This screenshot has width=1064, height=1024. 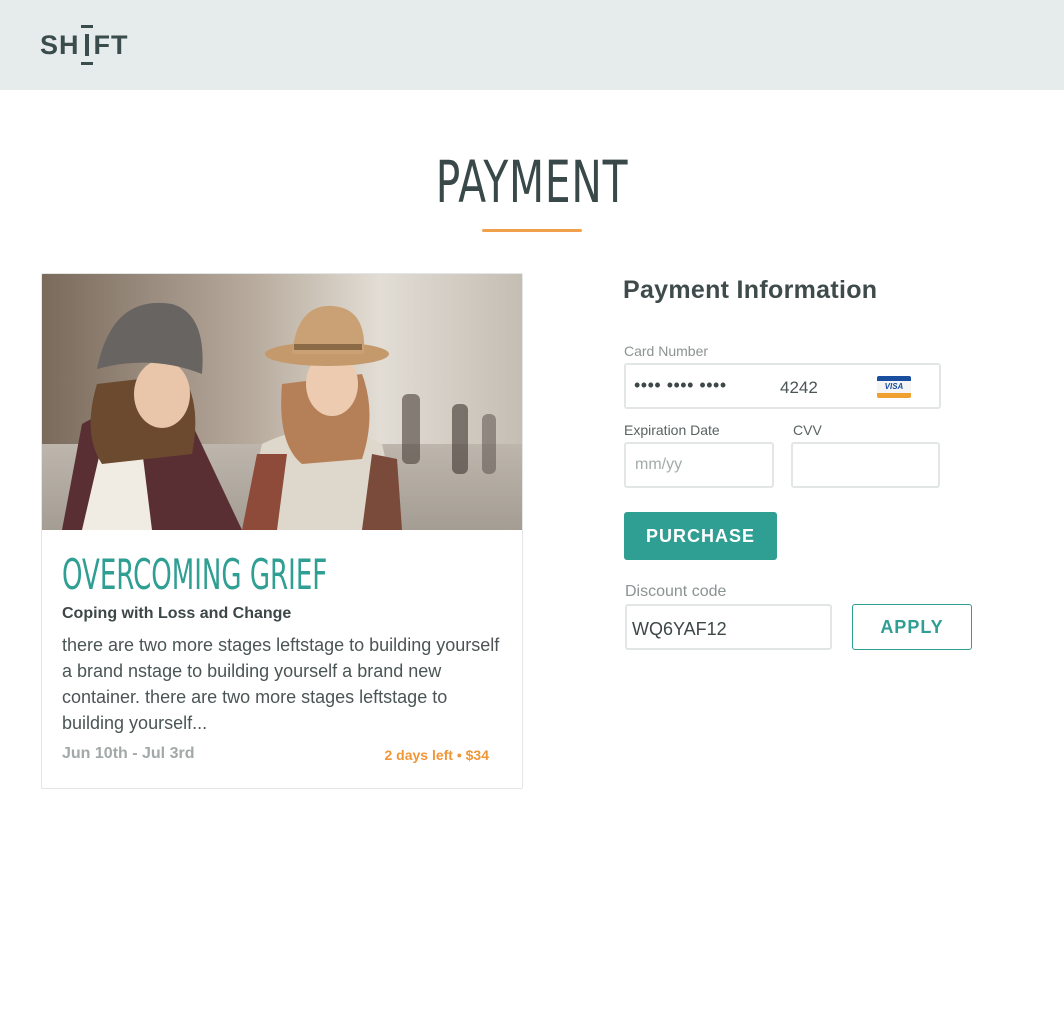 What do you see at coordinates (436, 755) in the screenshot?
I see `course-meta: 2 days left • $34` at bounding box center [436, 755].